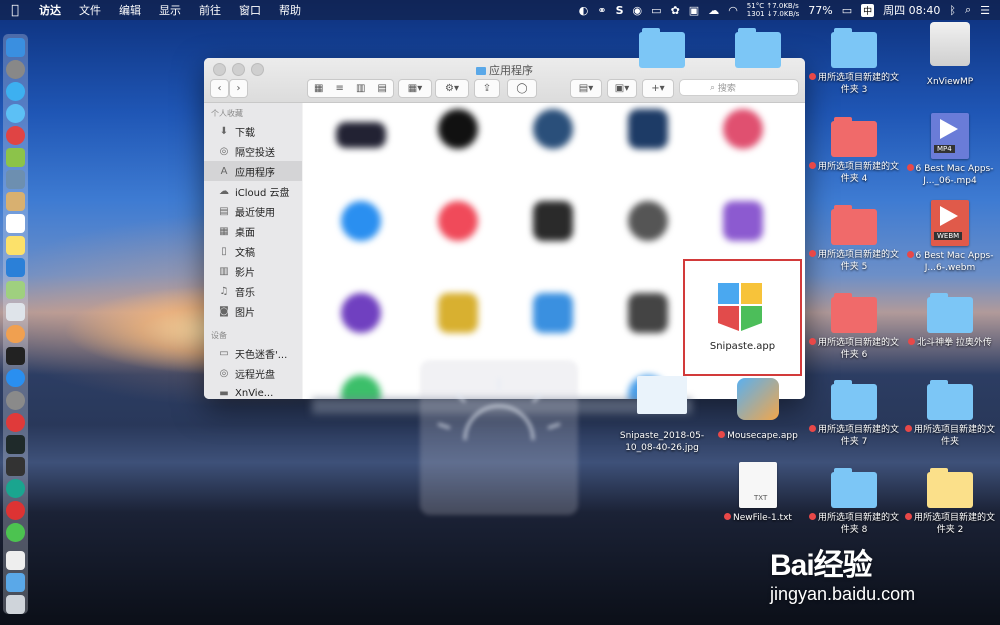 This screenshot has width=1000, height=625. I want to click on browser-dock-icon, so click(15, 113).